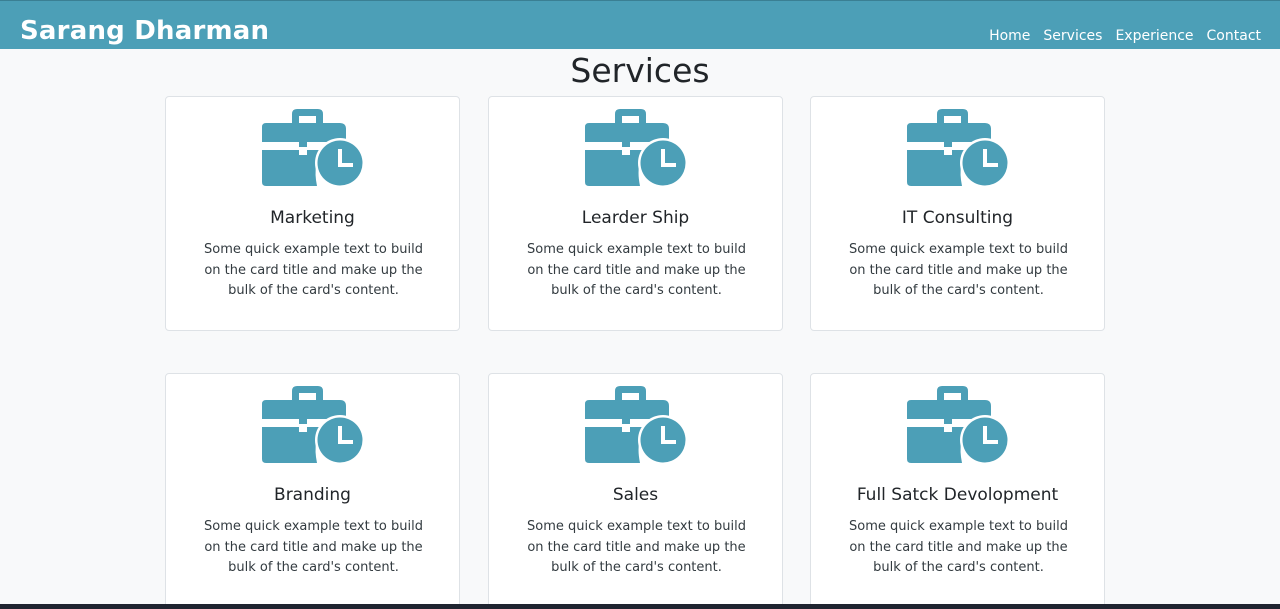 Image resolution: width=1280 pixels, height=609 pixels. I want to click on card-title: Learder Ship, so click(635, 218).